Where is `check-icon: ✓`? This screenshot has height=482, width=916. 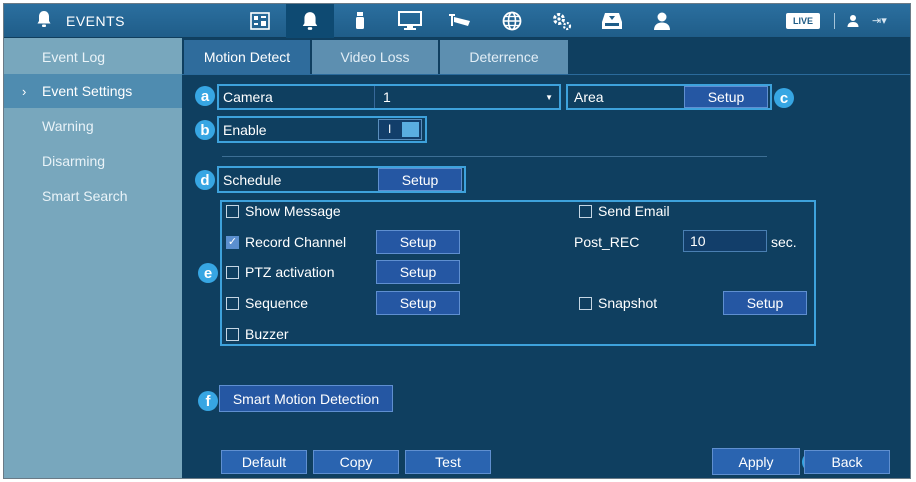 check-icon: ✓ is located at coordinates (232, 242).